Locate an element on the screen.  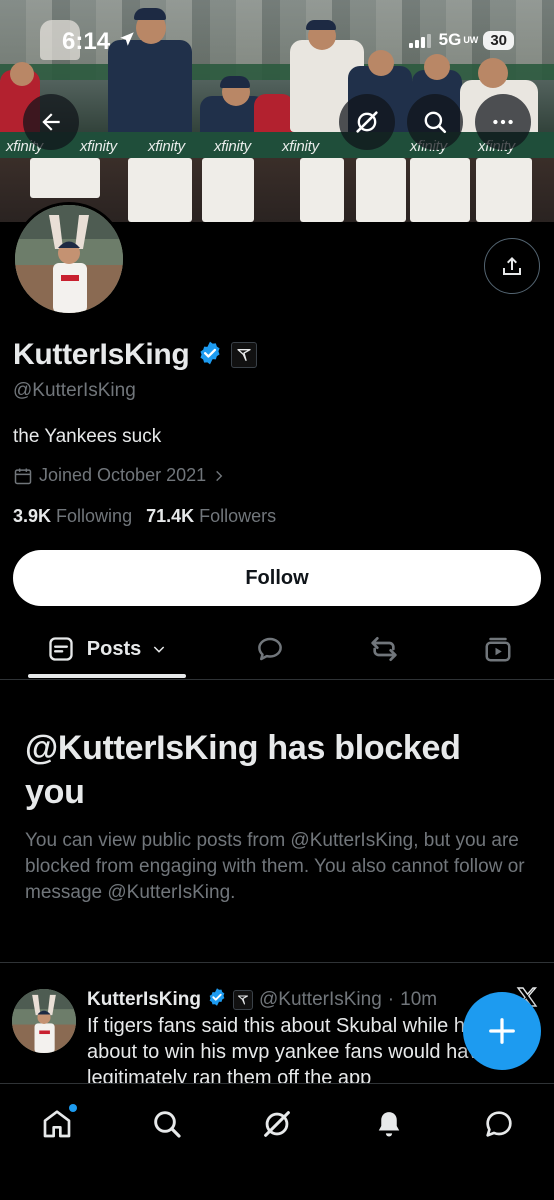
profile-avatar is located at coordinates (69, 259).